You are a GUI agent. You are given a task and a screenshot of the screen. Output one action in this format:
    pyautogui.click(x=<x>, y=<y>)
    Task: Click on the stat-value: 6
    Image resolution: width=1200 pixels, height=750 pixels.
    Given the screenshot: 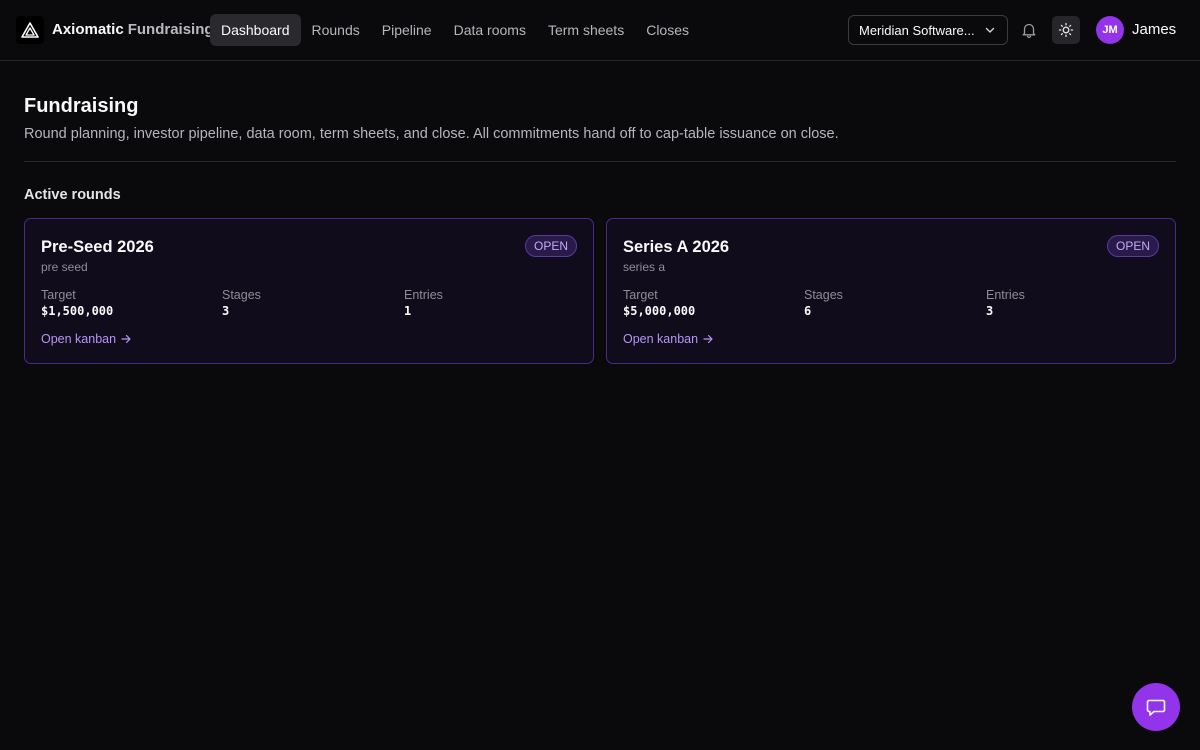 What is the action you would take?
    pyautogui.click(x=808, y=311)
    